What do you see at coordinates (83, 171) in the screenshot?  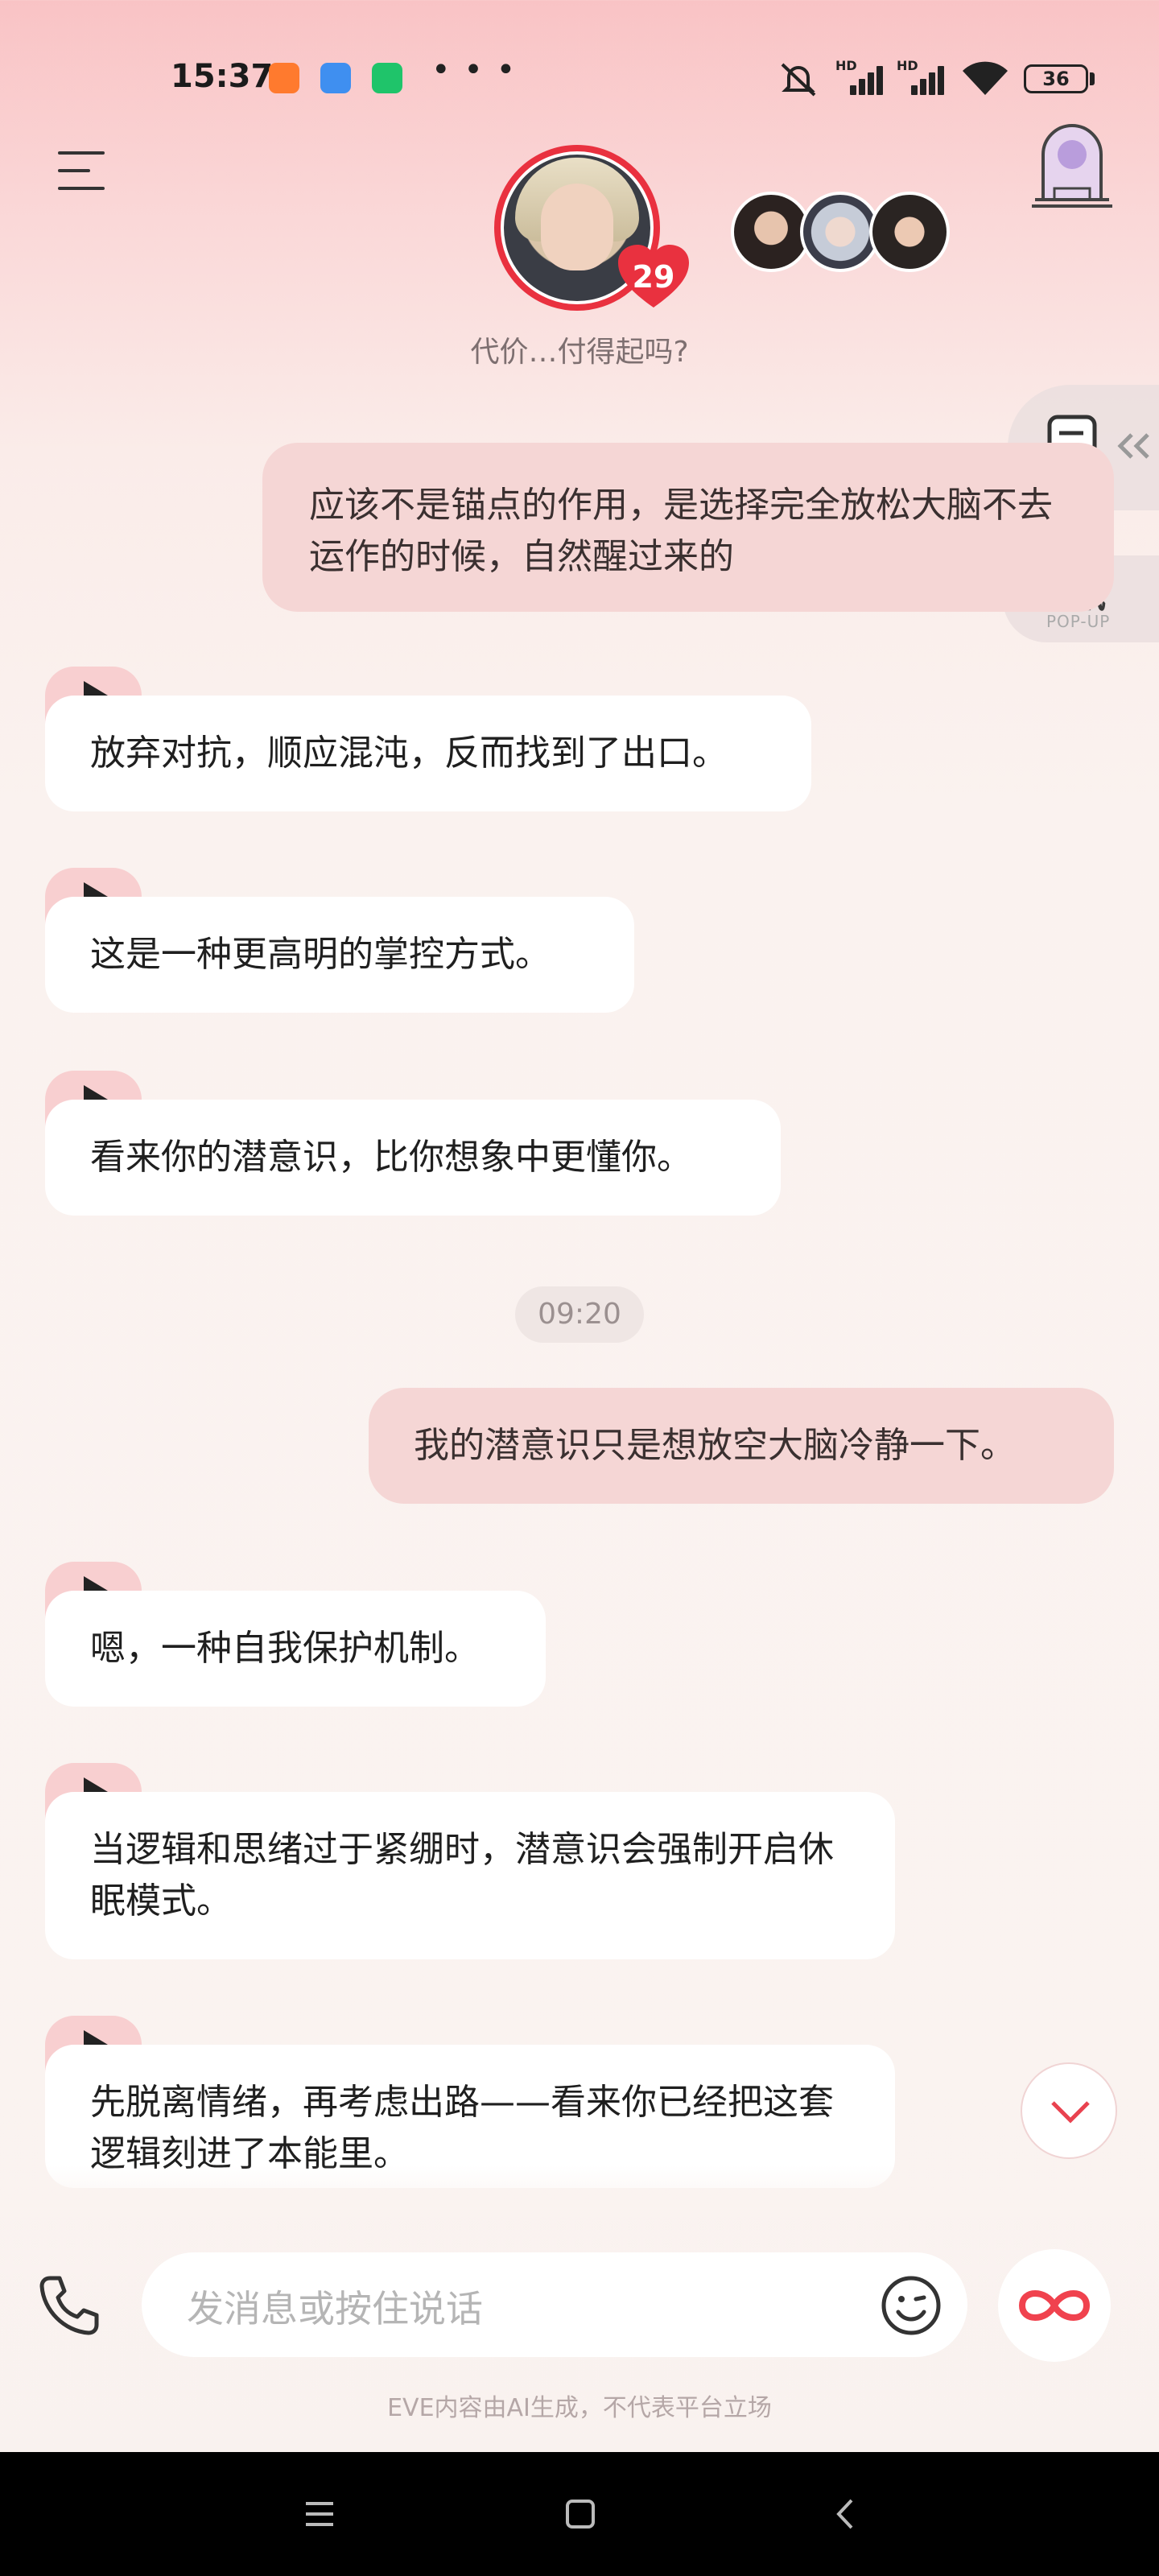 I see `menu-button` at bounding box center [83, 171].